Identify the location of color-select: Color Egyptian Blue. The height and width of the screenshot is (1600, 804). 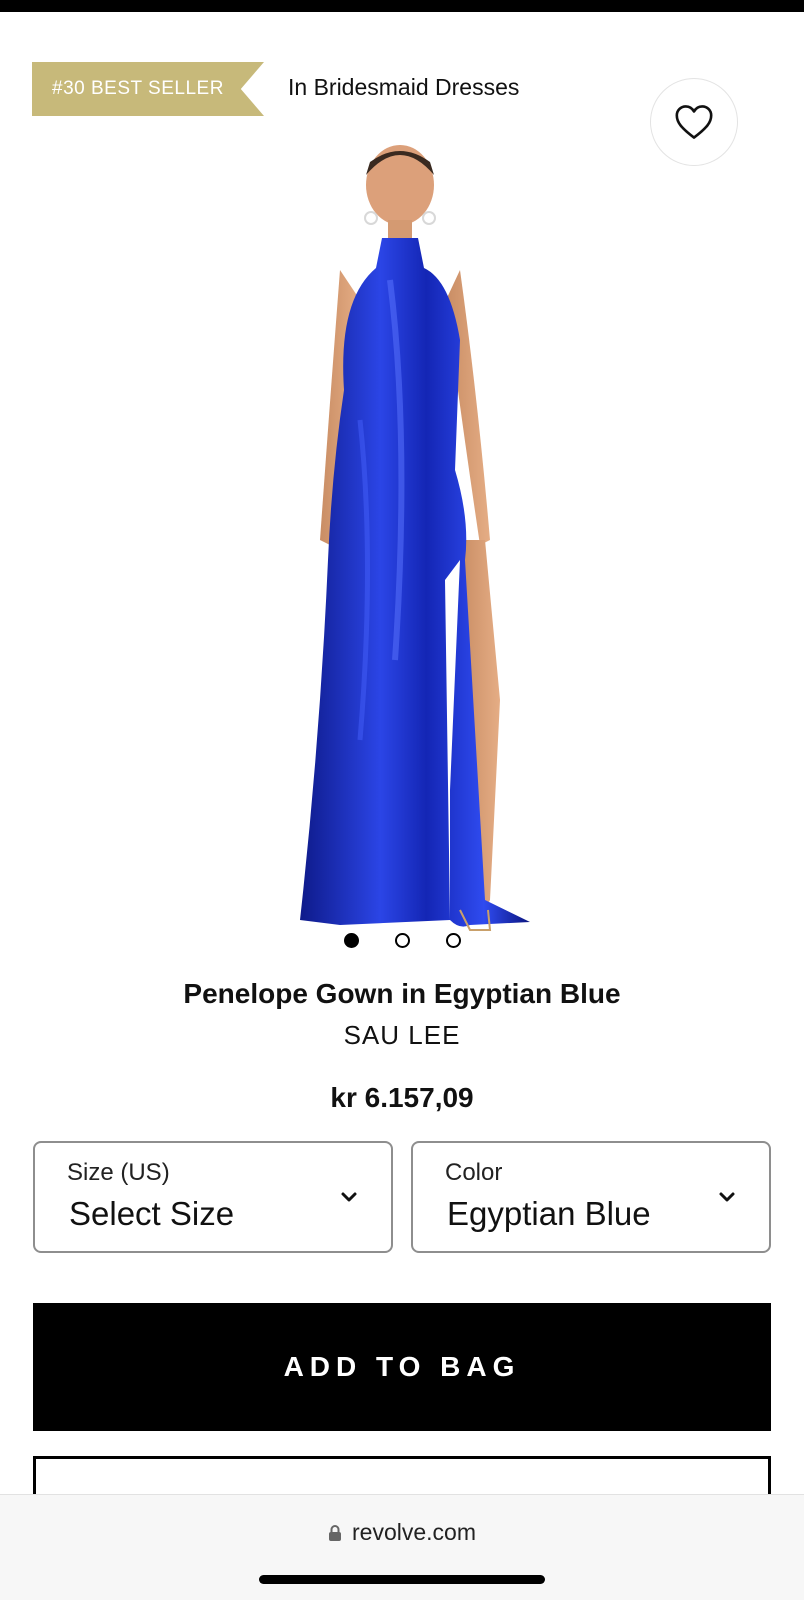
(591, 1197).